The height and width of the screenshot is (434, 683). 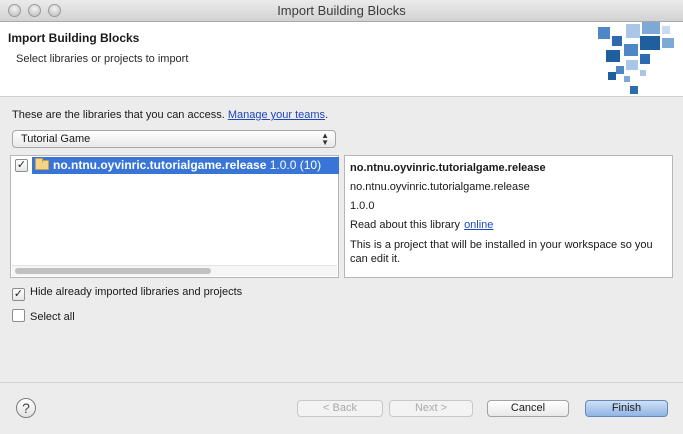 I want to click on window-title: Import Building Blocks, so click(x=341, y=10).